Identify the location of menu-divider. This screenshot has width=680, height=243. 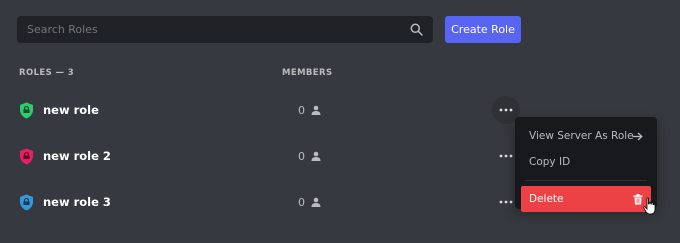
(586, 180).